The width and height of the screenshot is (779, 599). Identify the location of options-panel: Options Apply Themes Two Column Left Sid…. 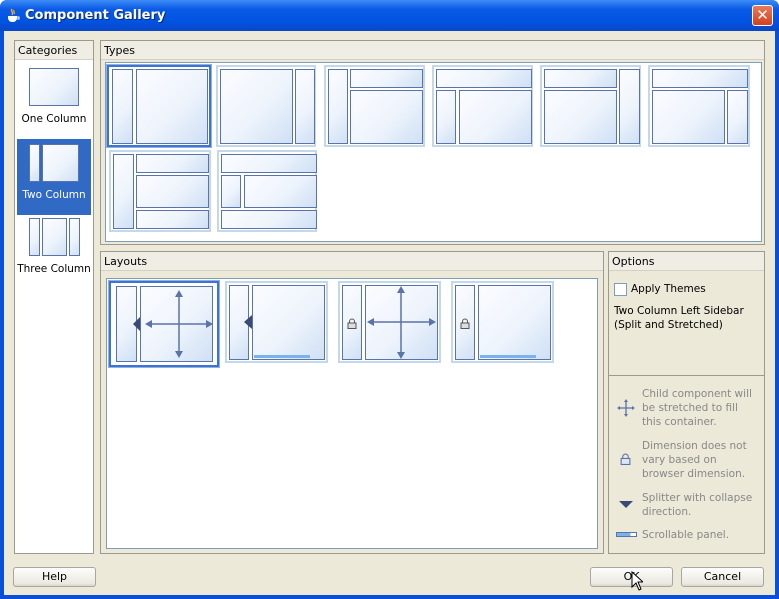
(686, 402).